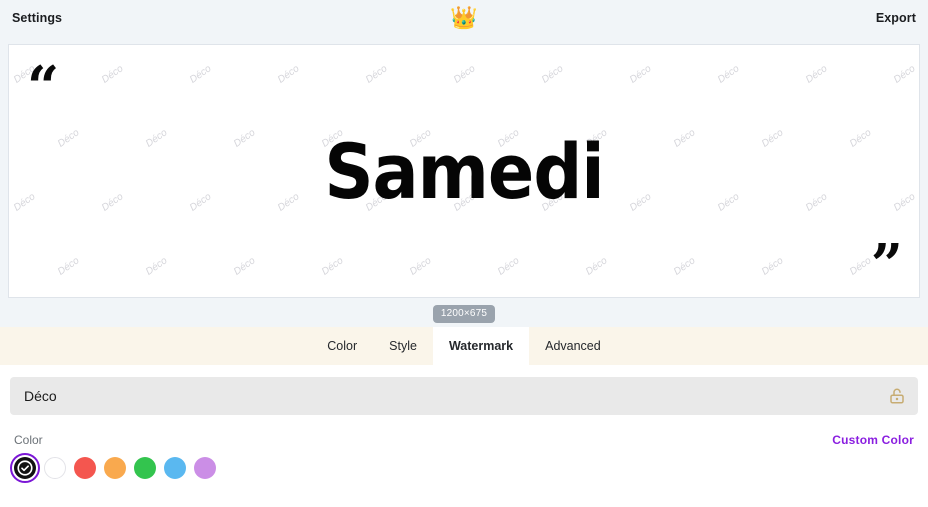 The width and height of the screenshot is (928, 507). I want to click on color-swatch-black, so click(25, 468).